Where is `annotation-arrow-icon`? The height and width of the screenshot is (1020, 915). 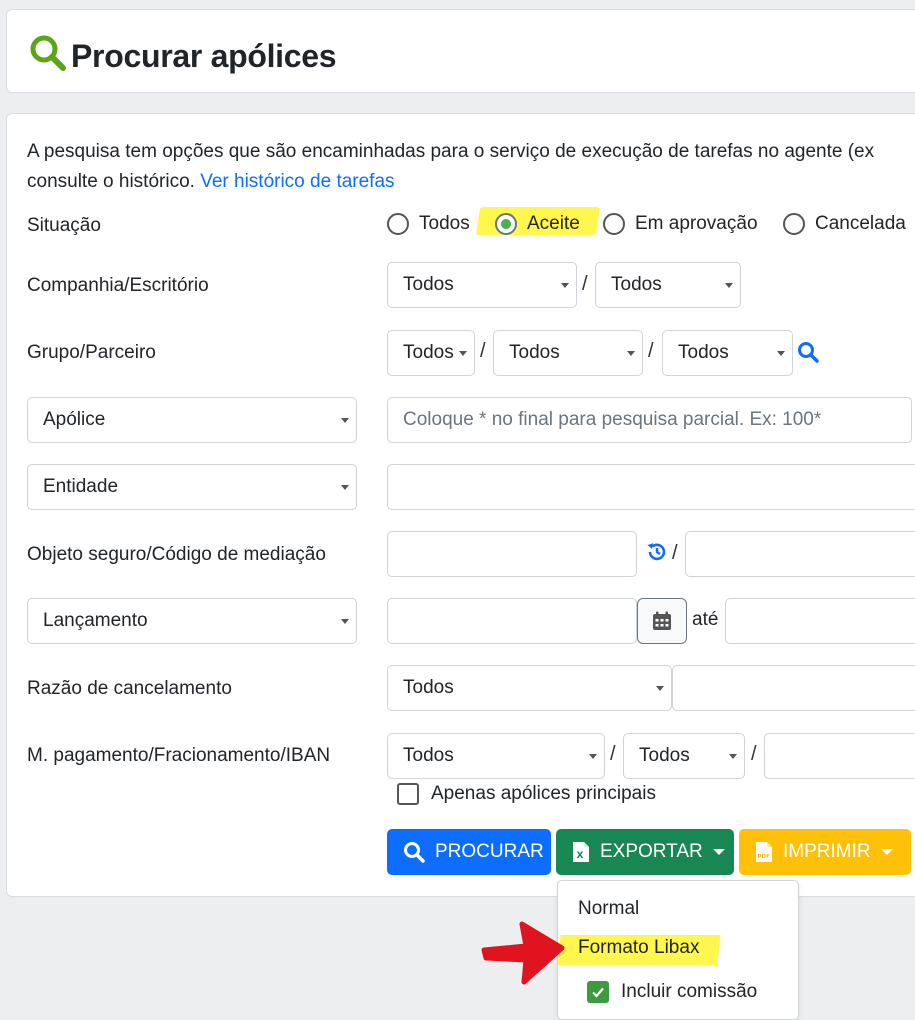 annotation-arrow-icon is located at coordinates (523, 953).